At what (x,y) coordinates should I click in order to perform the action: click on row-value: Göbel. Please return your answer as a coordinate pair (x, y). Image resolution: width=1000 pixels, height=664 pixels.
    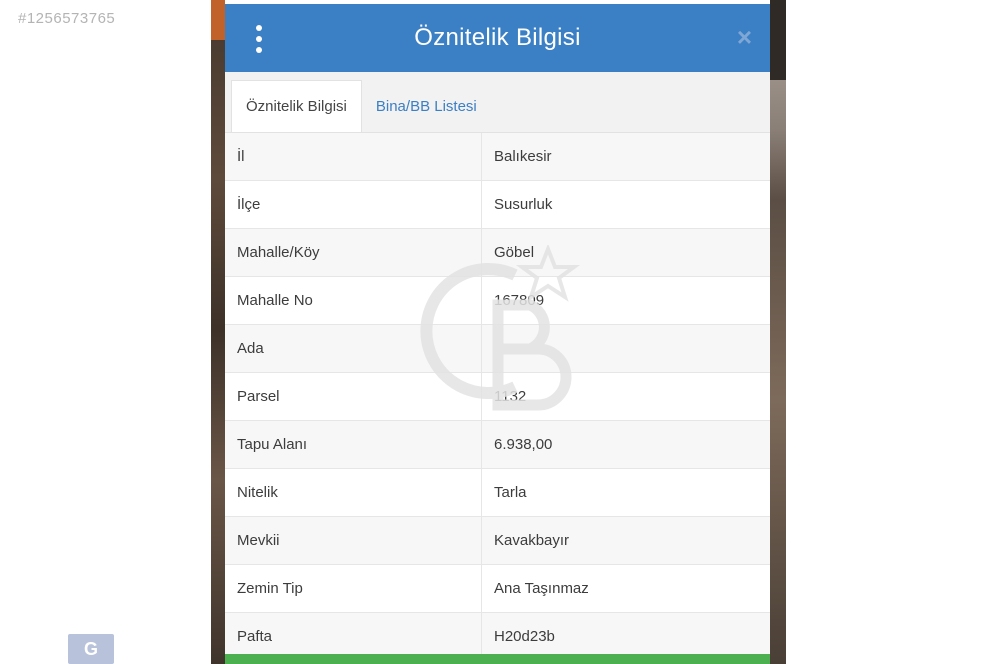
    Looking at the image, I should click on (514, 252).